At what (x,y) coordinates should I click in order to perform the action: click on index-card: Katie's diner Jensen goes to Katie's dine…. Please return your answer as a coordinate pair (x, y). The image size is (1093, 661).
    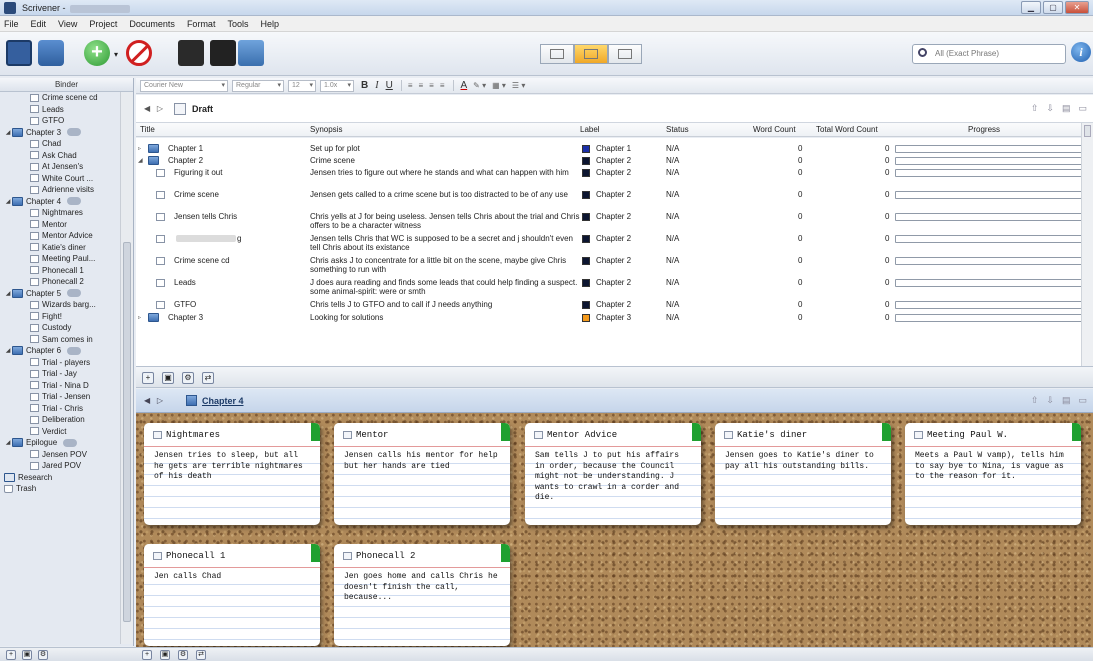
    Looking at the image, I should click on (803, 474).